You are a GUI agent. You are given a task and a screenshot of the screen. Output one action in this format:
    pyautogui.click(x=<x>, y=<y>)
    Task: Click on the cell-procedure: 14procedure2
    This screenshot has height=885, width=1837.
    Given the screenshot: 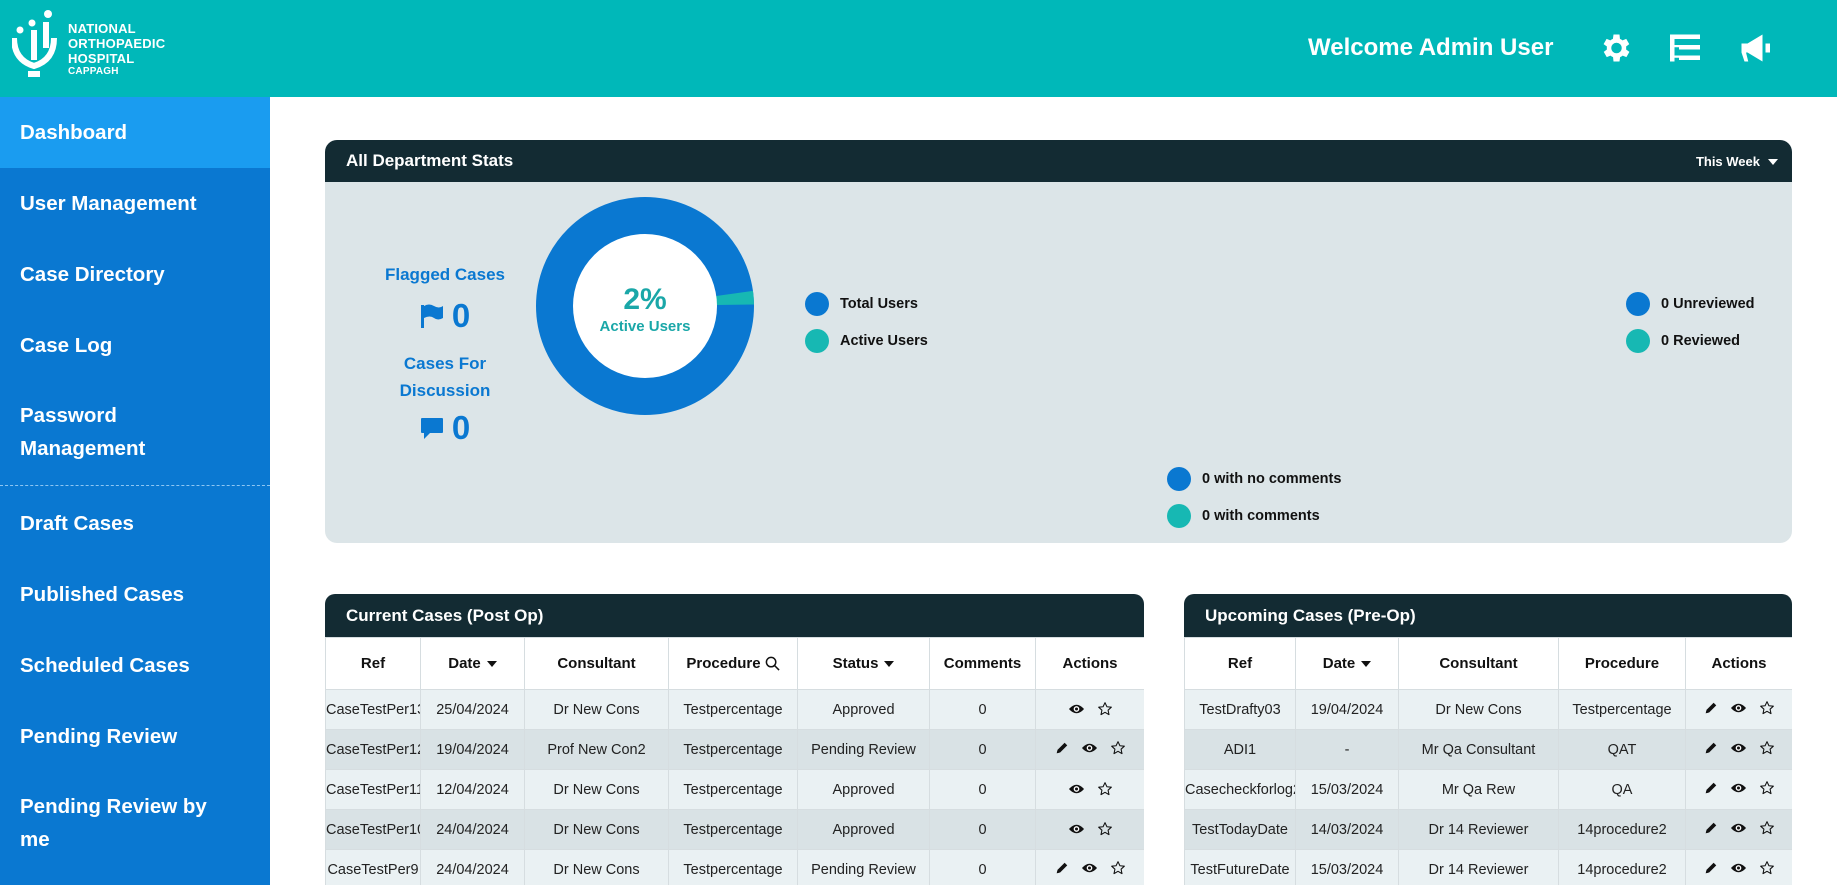 What is the action you would take?
    pyautogui.click(x=1622, y=829)
    